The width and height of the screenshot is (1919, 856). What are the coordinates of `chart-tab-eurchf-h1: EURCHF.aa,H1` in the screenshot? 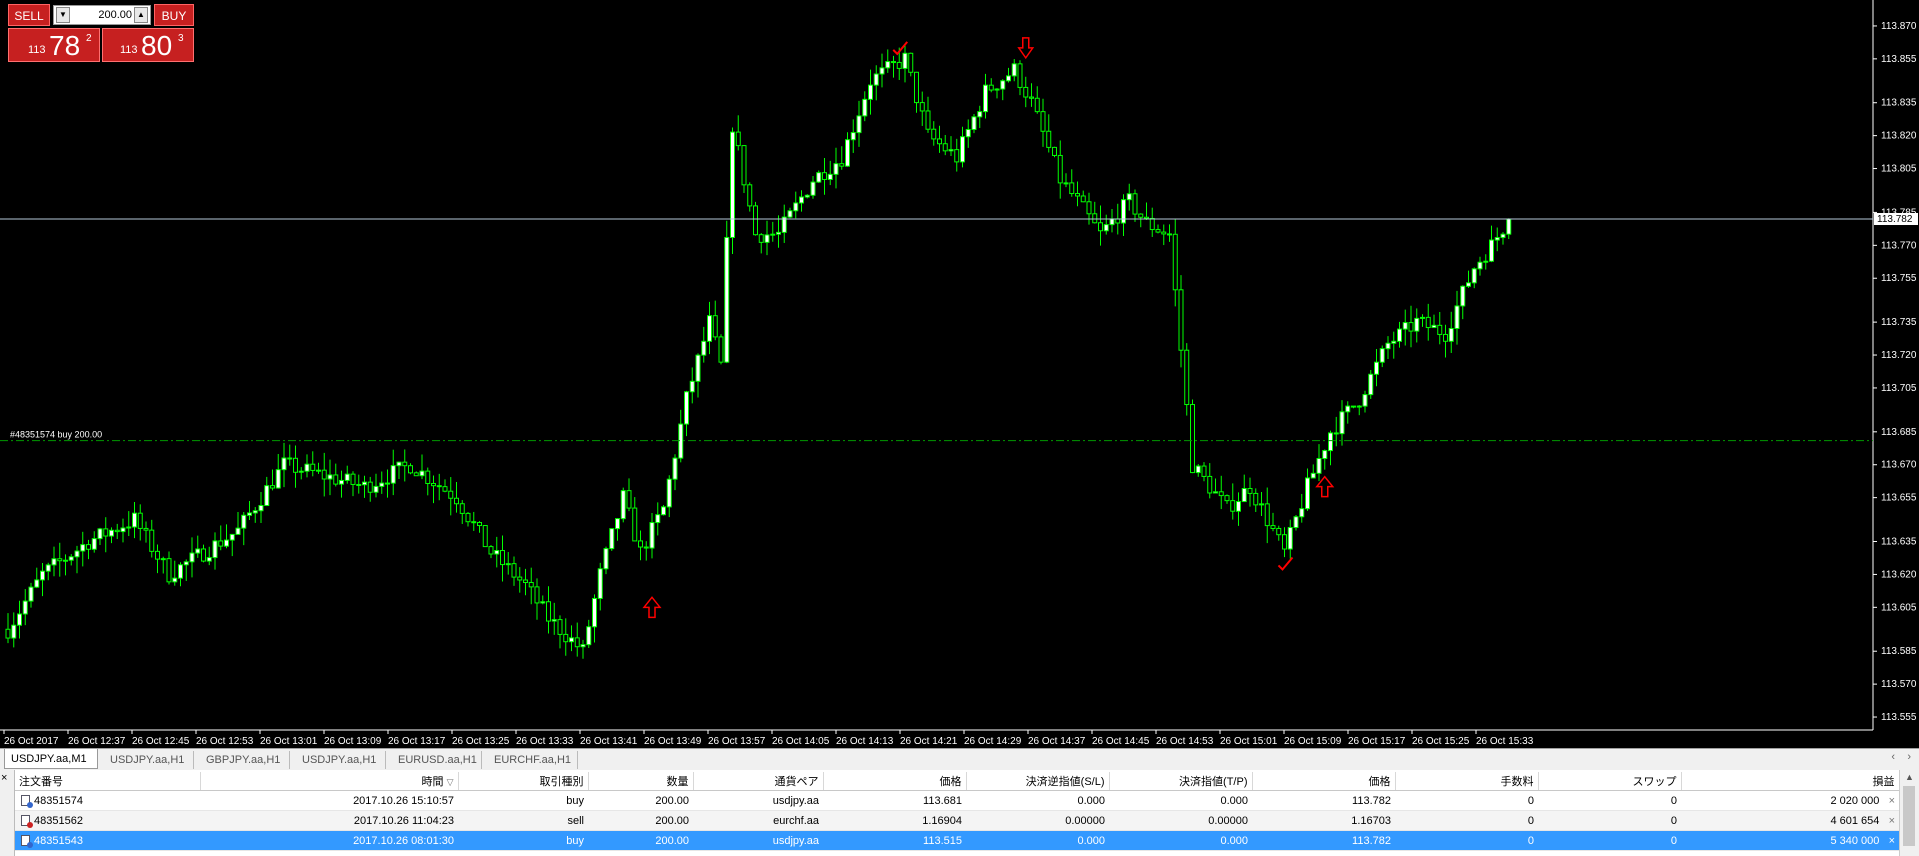 It's located at (533, 760).